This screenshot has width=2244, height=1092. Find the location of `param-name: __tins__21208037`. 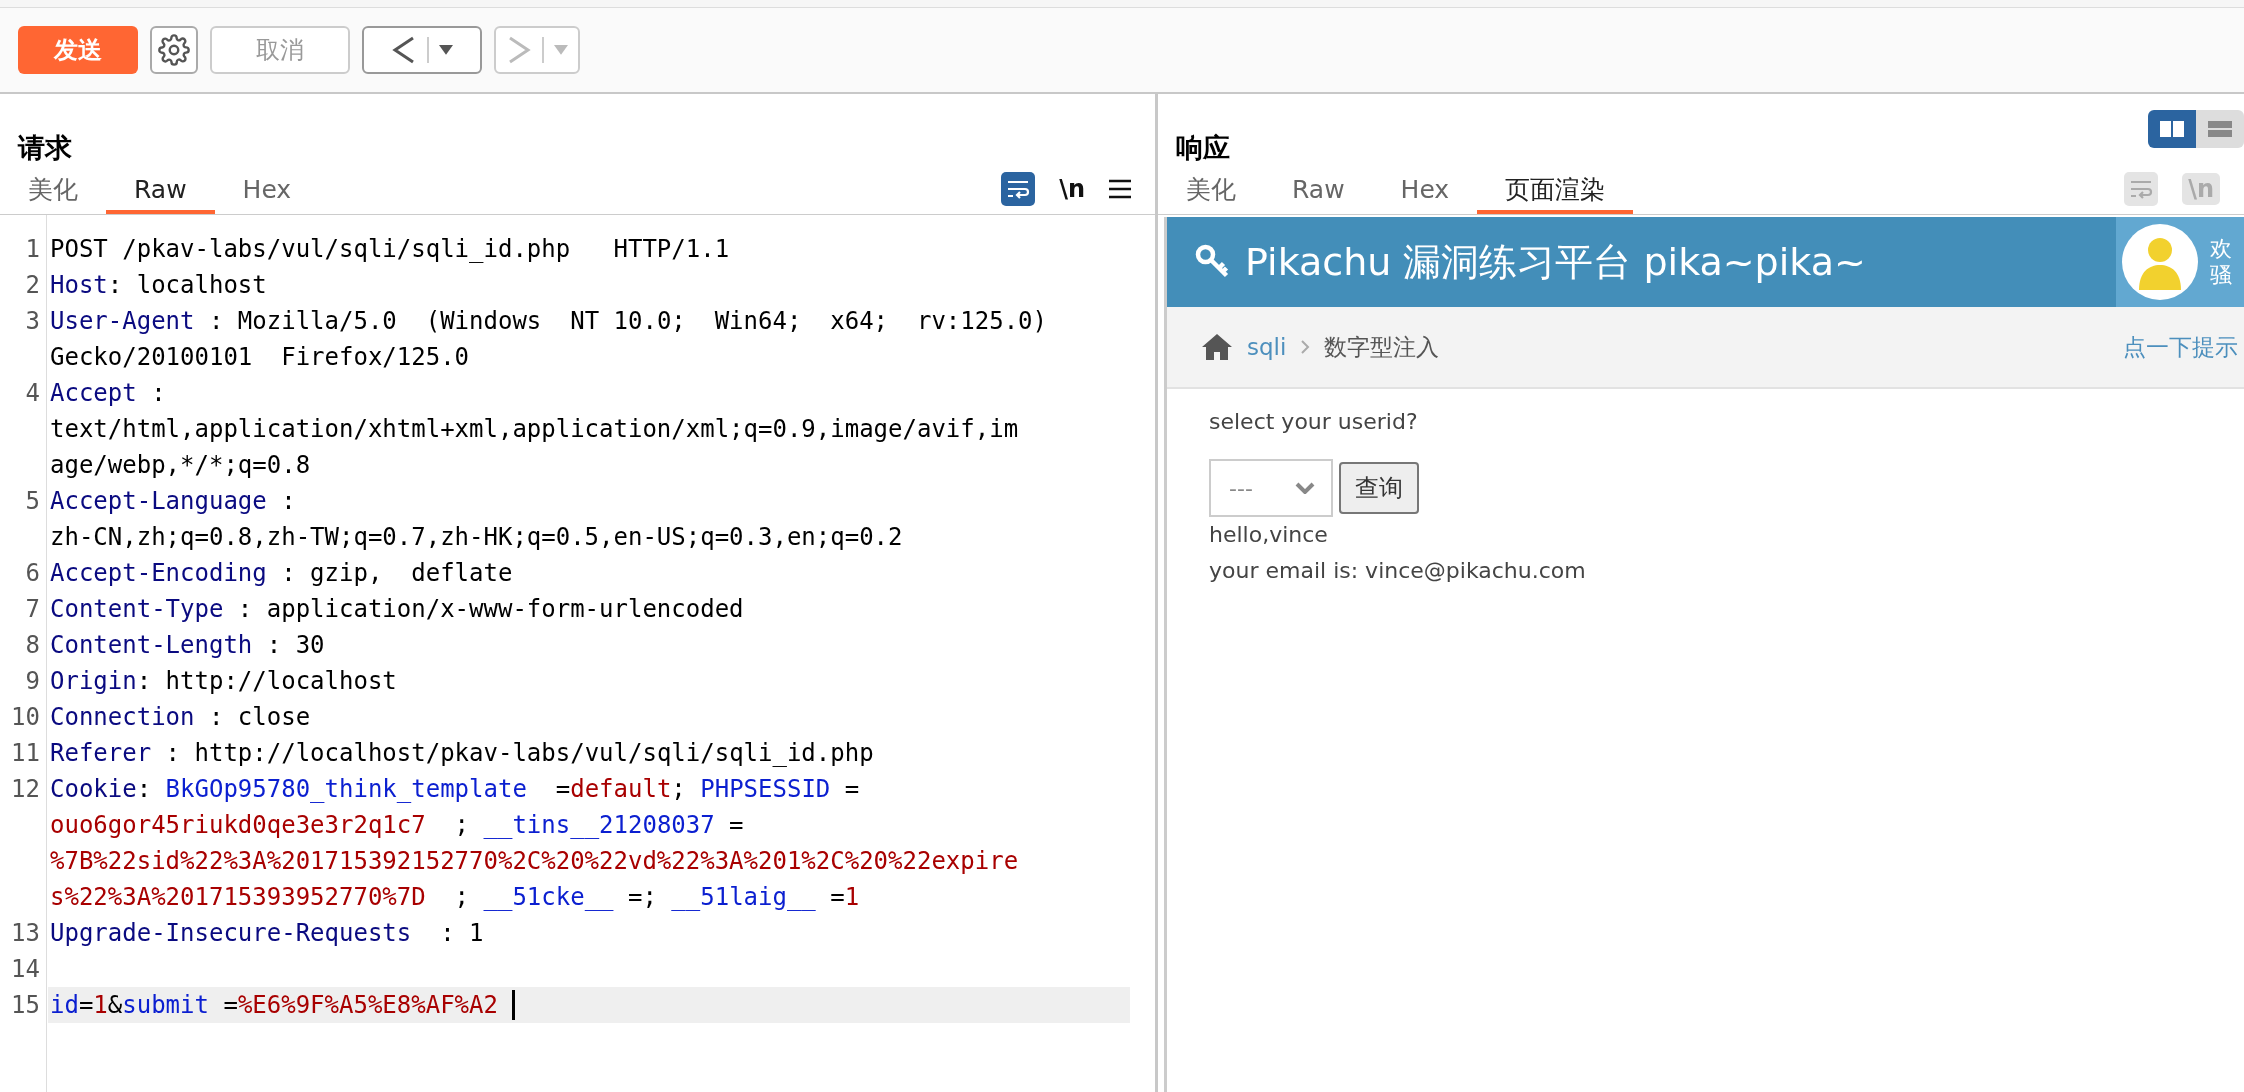

param-name: __tins__21208037 is located at coordinates (599, 825).